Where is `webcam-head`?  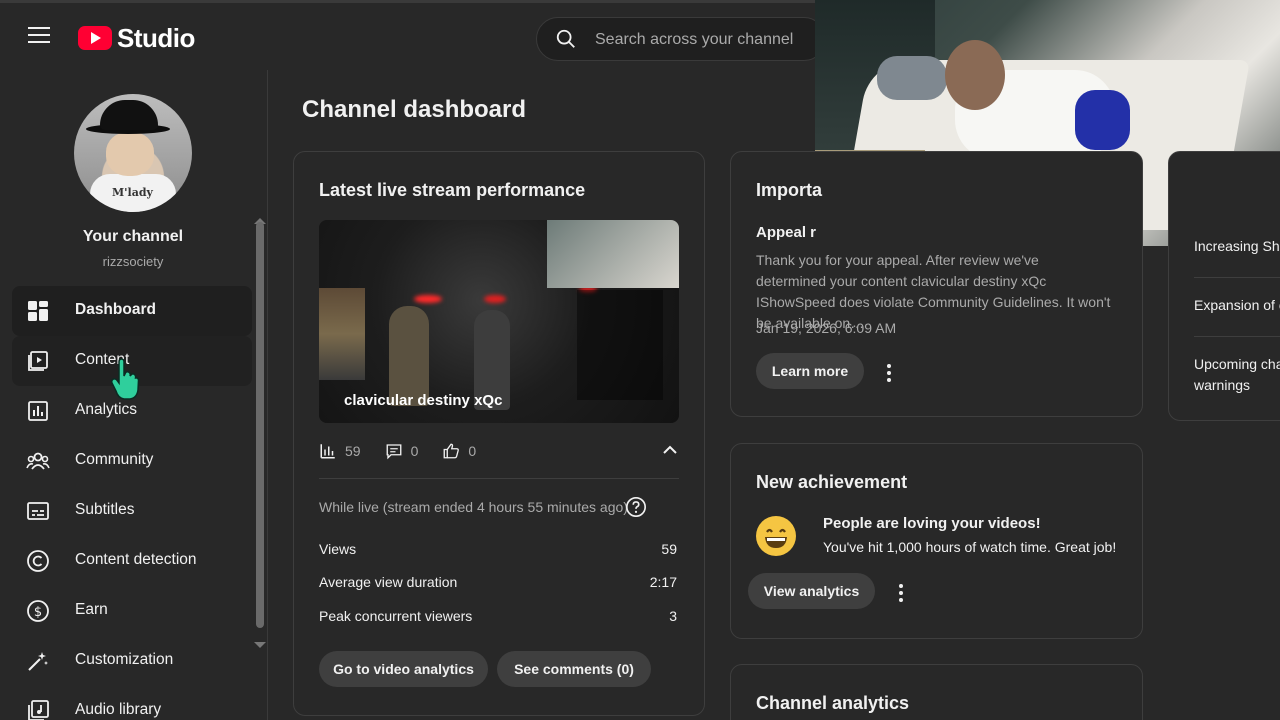
webcam-head is located at coordinates (975, 75).